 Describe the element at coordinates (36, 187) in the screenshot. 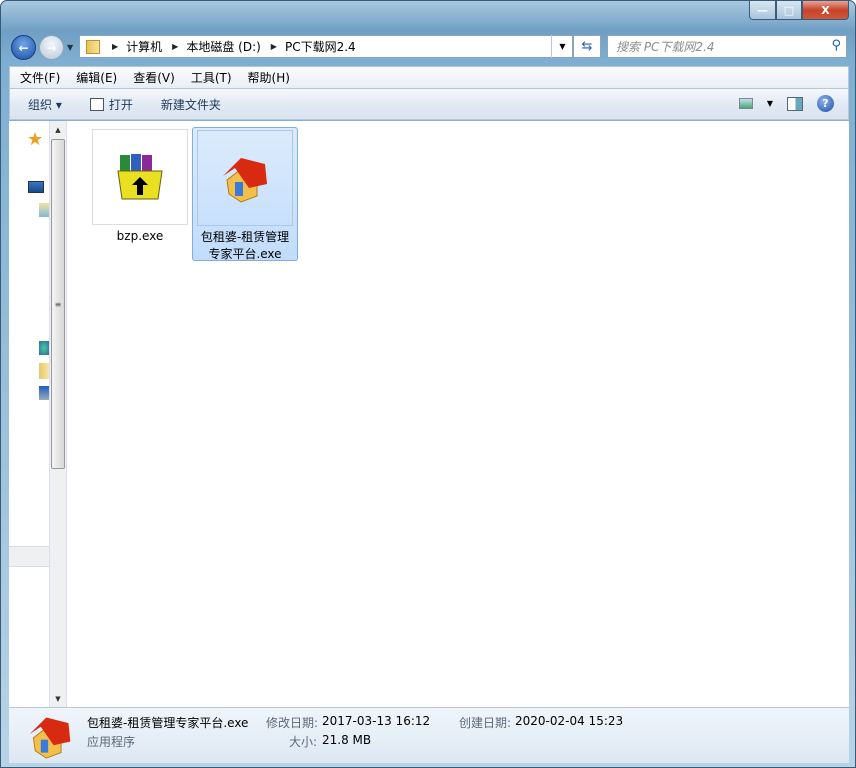

I see `desktop-icon` at that location.